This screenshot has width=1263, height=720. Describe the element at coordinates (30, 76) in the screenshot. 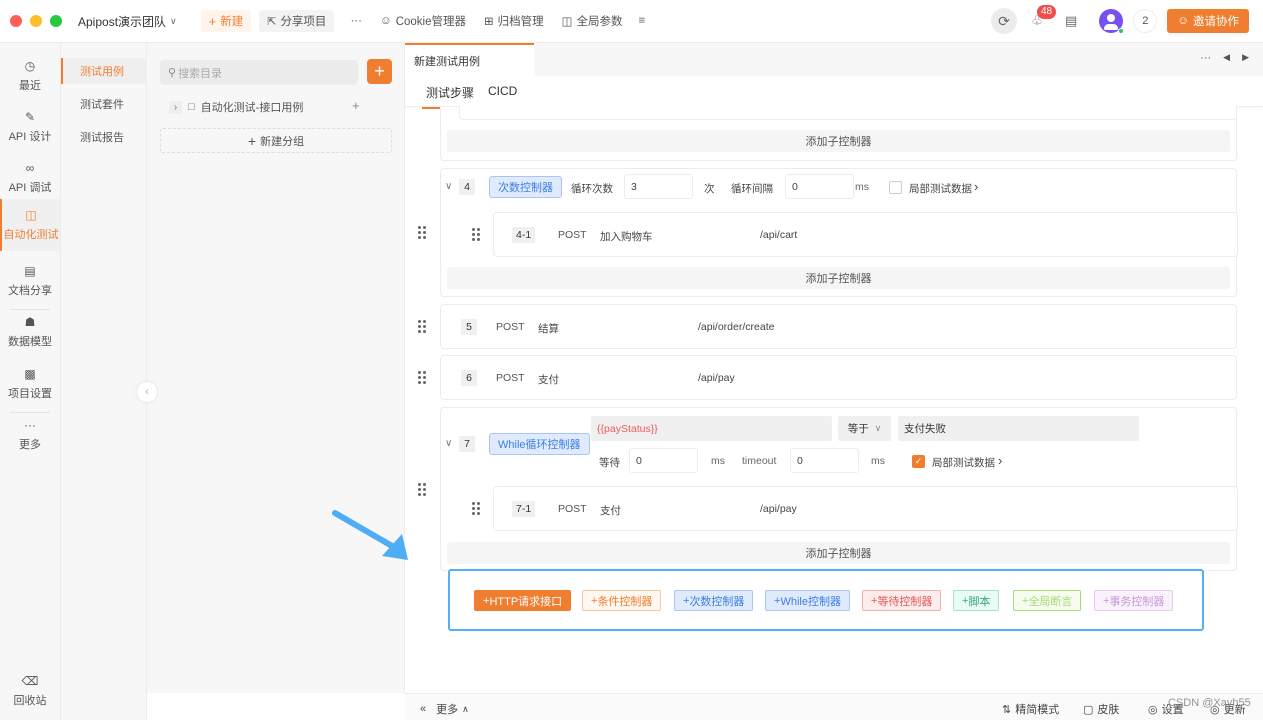

I see `nav-item-recent: ◷ 最近` at that location.